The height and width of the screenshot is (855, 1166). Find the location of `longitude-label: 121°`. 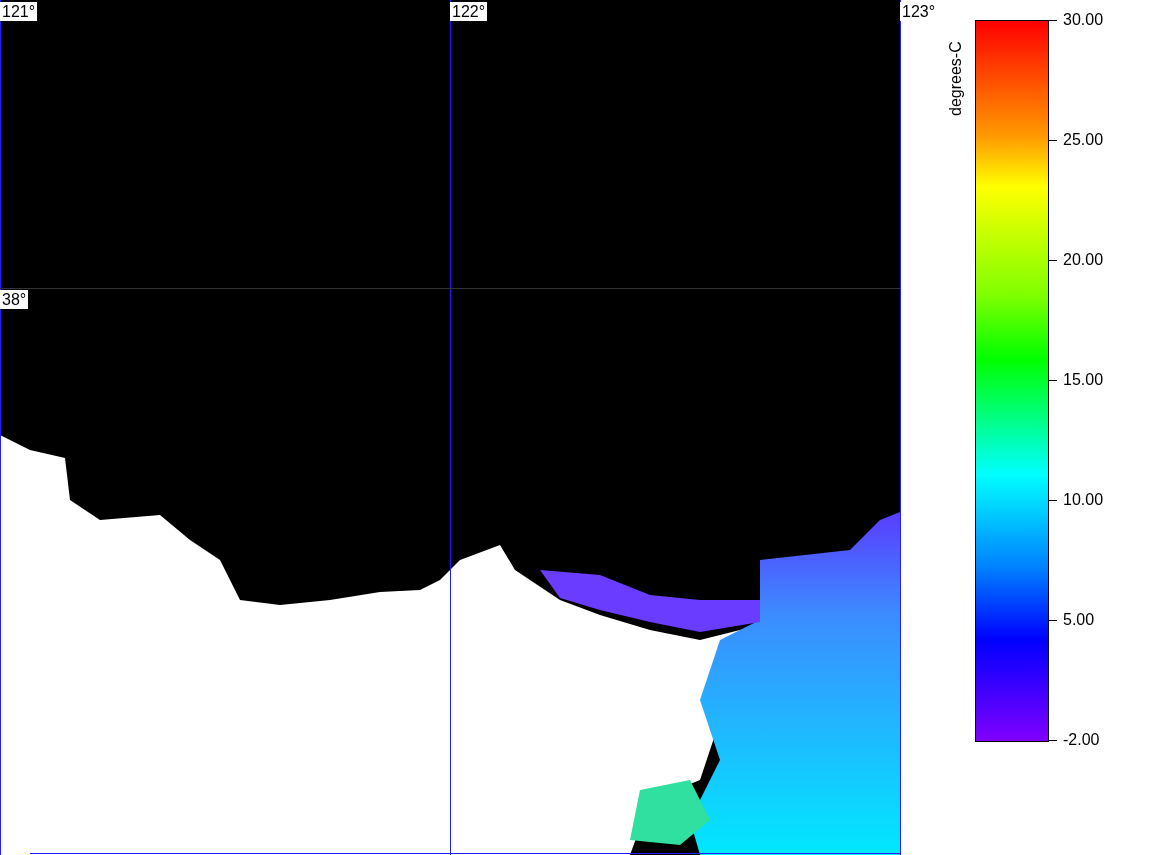

longitude-label: 121° is located at coordinates (19, 11).